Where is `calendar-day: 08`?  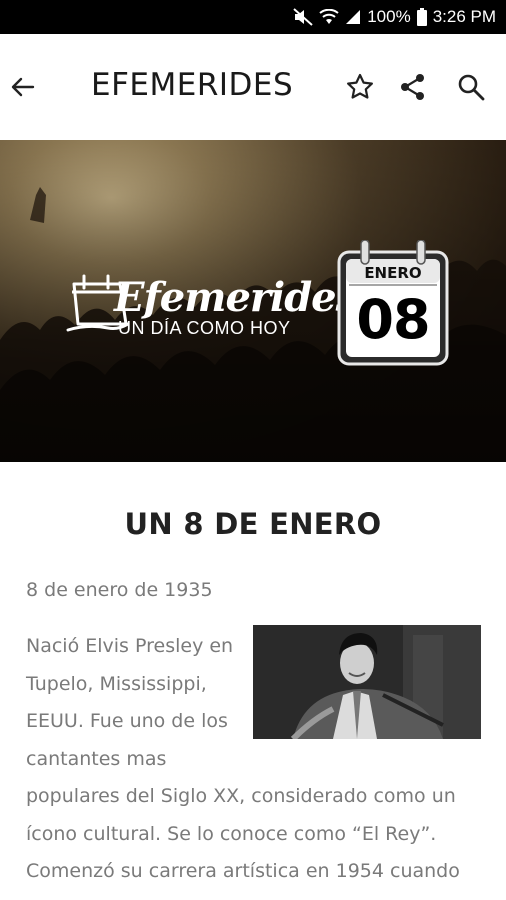 calendar-day: 08 is located at coordinates (393, 319).